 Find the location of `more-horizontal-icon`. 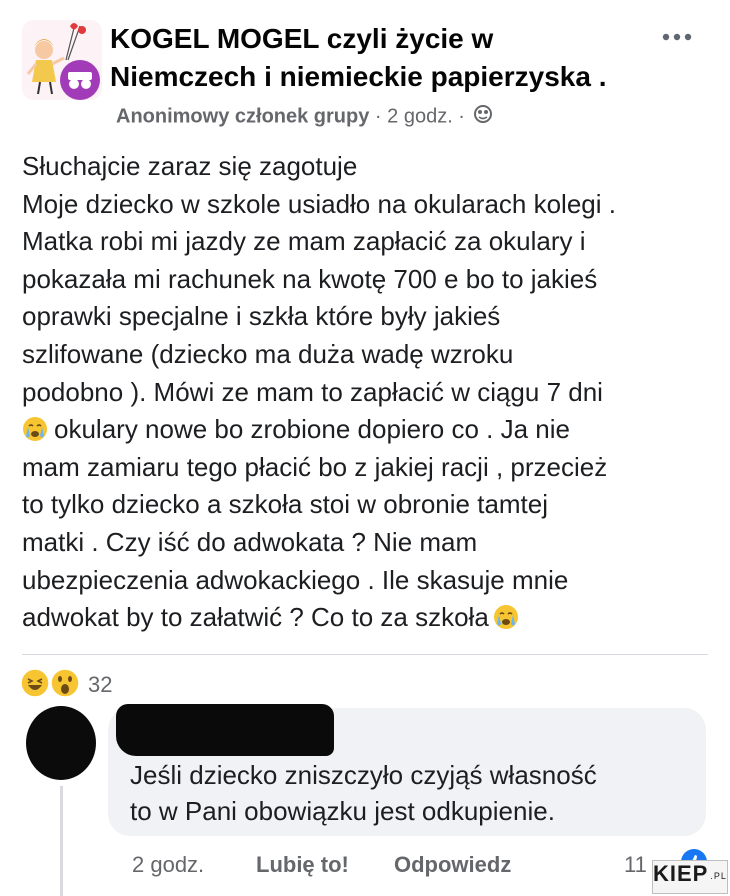

more-horizontal-icon is located at coordinates (677, 37).